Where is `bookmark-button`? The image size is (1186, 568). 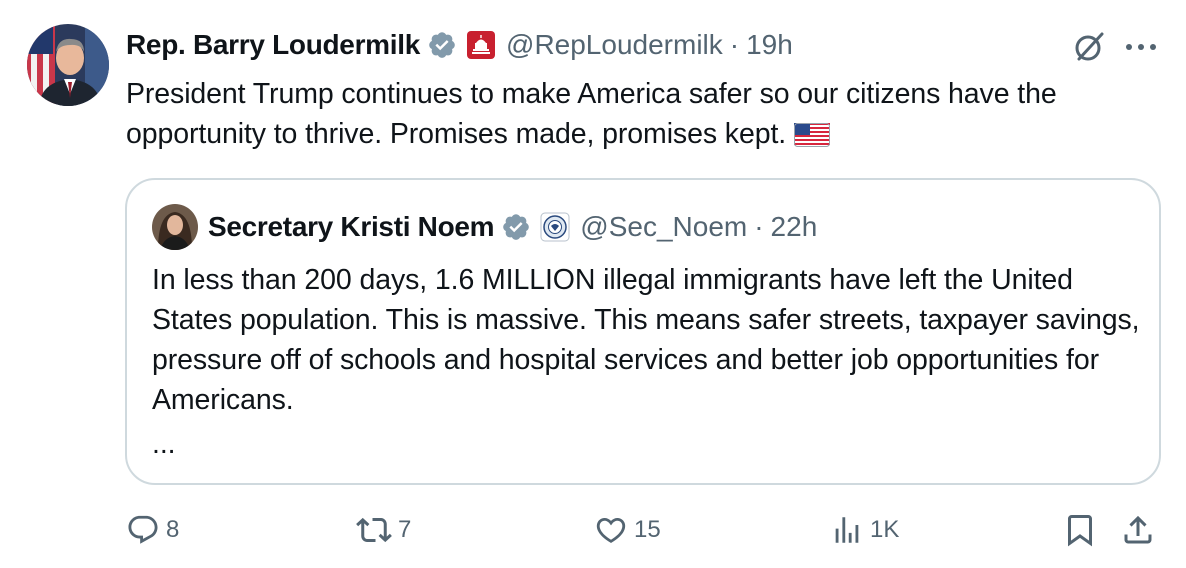 bookmark-button is located at coordinates (1080, 530).